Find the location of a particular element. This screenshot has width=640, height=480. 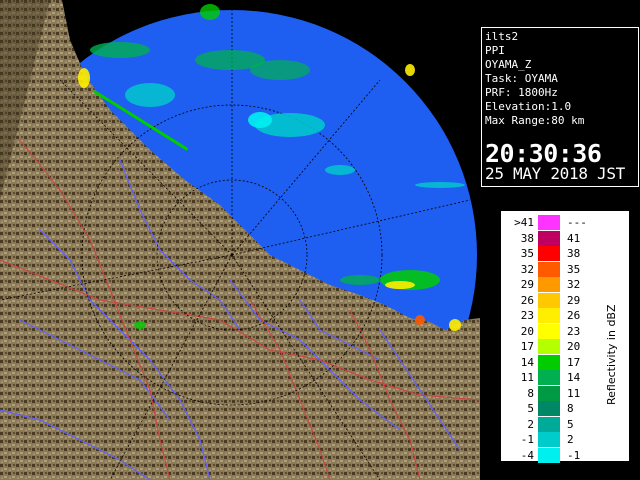

legend-row: 14 17 is located at coordinates (546, 362).